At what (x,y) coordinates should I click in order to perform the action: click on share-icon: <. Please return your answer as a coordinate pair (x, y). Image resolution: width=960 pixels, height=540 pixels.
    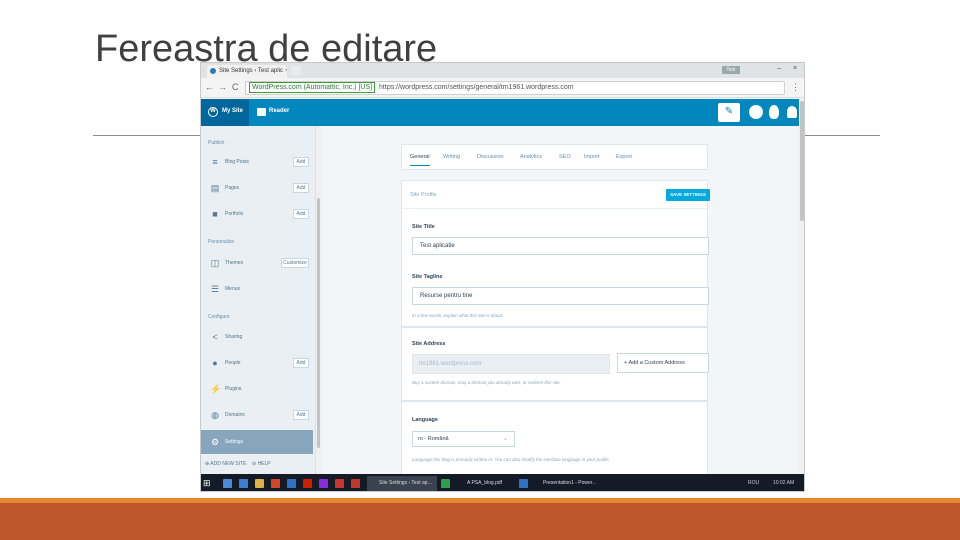
    Looking at the image, I should click on (215, 337).